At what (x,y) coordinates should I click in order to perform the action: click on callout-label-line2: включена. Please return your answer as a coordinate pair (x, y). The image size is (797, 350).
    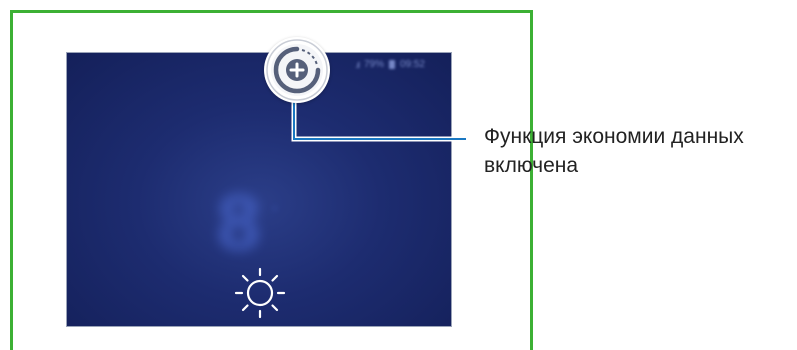
    Looking at the image, I should click on (531, 165).